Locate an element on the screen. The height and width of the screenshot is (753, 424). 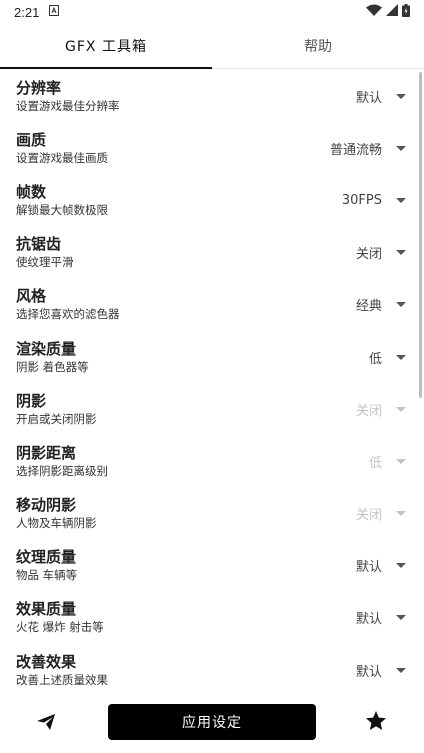
setting-title: 画质 is located at coordinates (31, 139).